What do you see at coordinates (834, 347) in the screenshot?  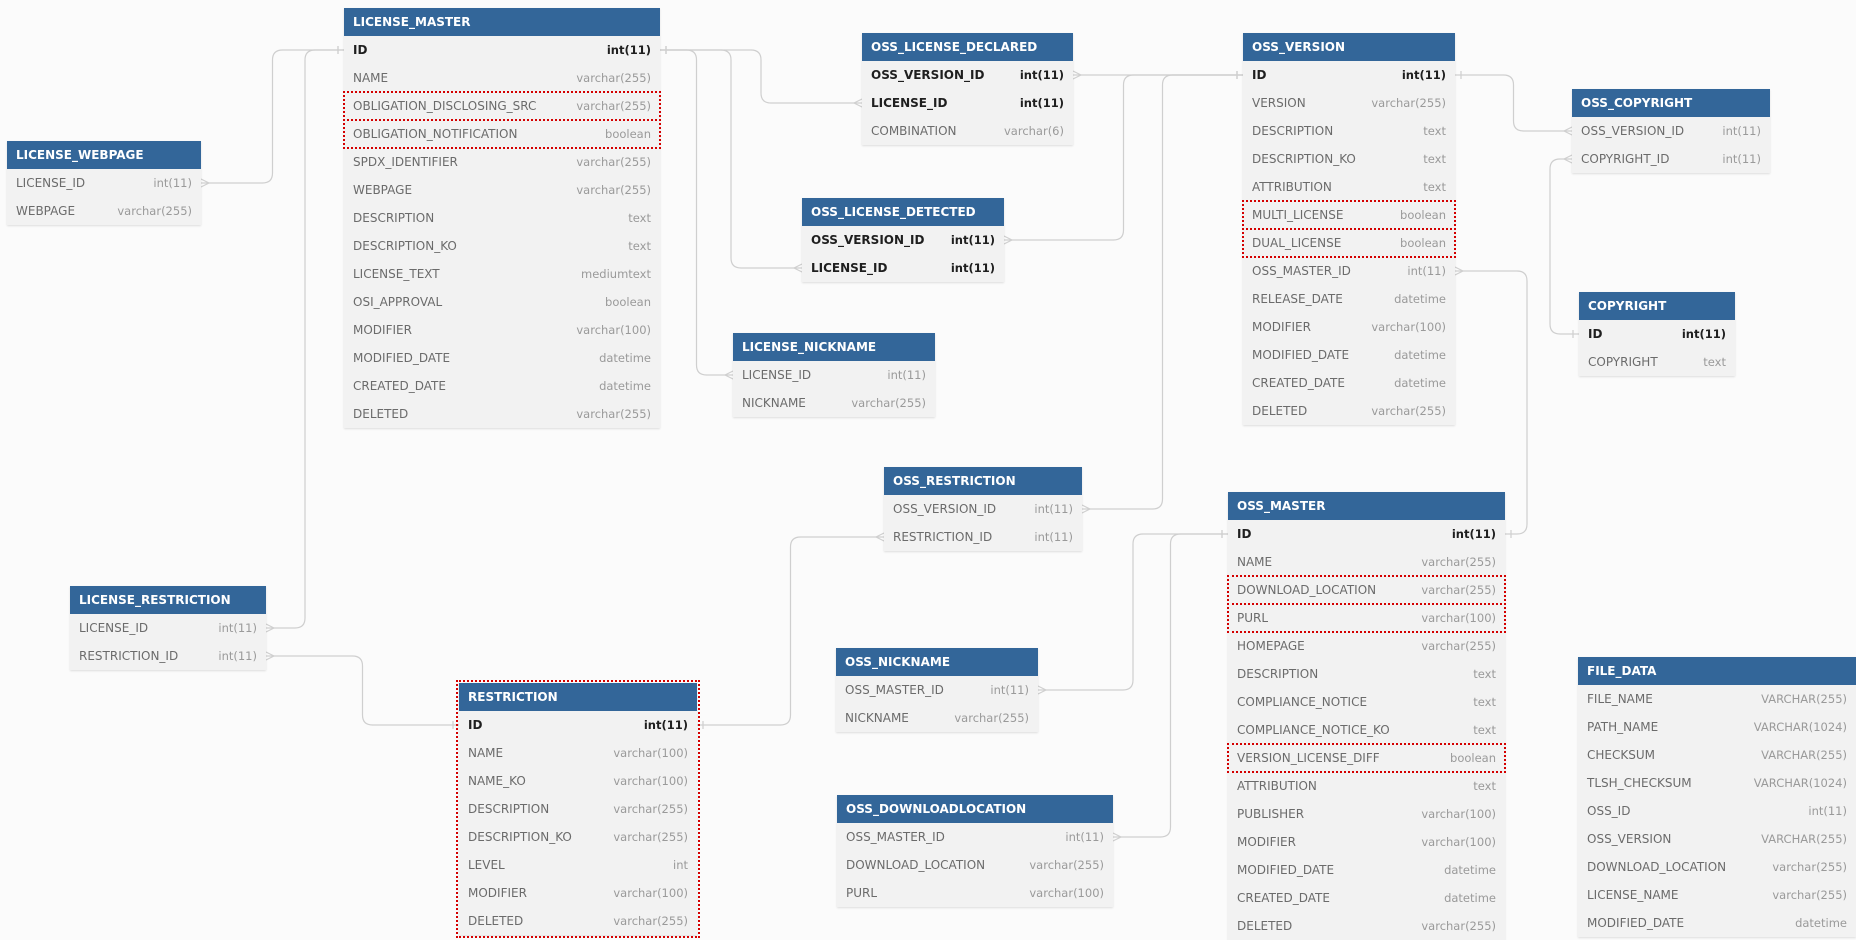 I see `table-title: LICENSE_NICKNAME` at bounding box center [834, 347].